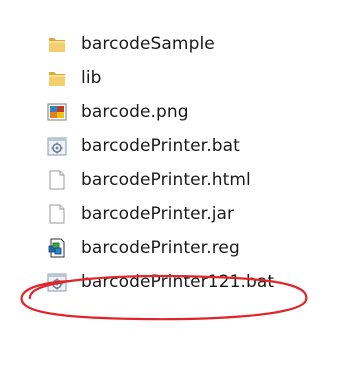 The width and height of the screenshot is (349, 365). Describe the element at coordinates (57, 248) in the screenshot. I see `registry-file-icon` at that location.